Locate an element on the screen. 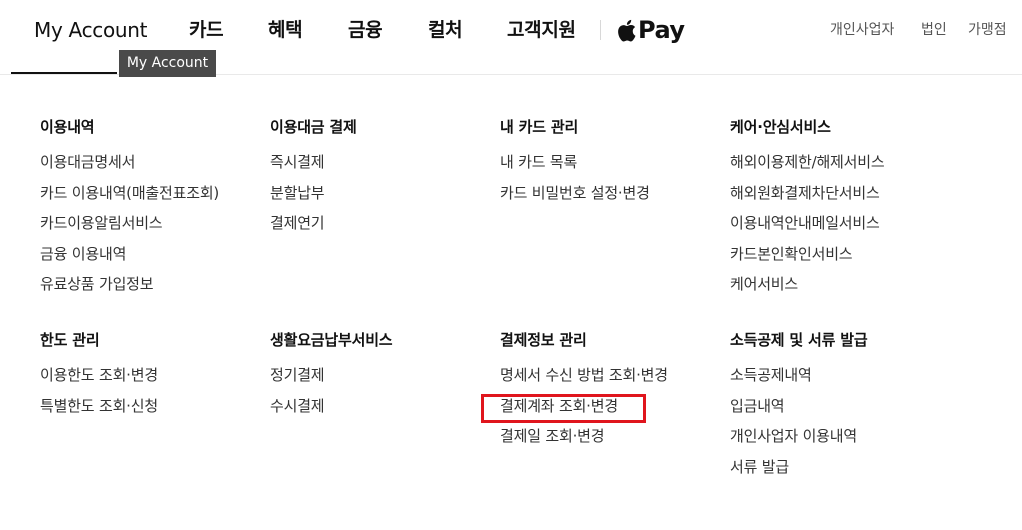  group-title: 결제정보 관리 is located at coordinates (543, 340).